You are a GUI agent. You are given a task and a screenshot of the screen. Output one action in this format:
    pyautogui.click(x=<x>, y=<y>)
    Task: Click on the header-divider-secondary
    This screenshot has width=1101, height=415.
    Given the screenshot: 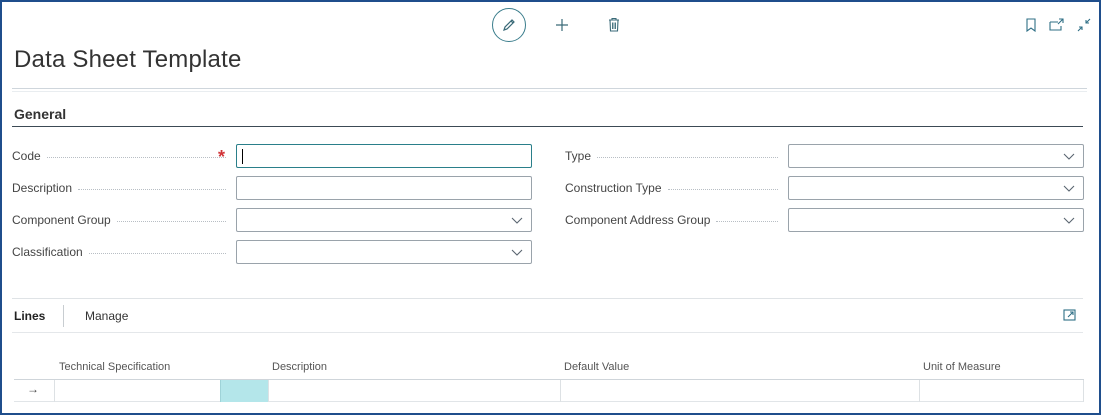 What is the action you would take?
    pyautogui.click(x=549, y=91)
    